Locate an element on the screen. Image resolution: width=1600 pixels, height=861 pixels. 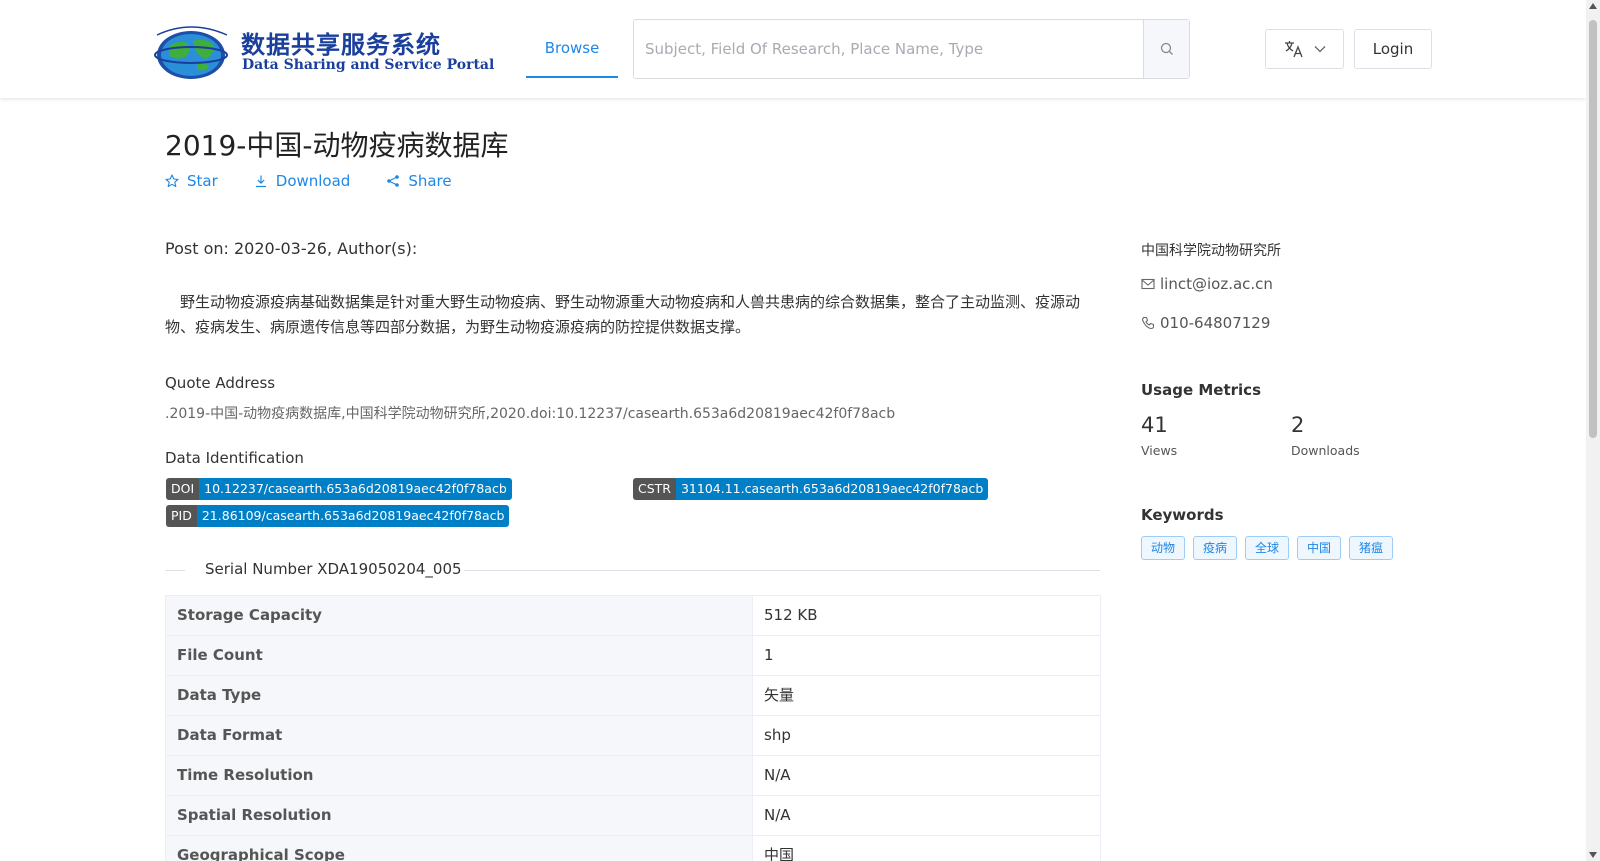
downloads-label: Downloads is located at coordinates (1325, 450).